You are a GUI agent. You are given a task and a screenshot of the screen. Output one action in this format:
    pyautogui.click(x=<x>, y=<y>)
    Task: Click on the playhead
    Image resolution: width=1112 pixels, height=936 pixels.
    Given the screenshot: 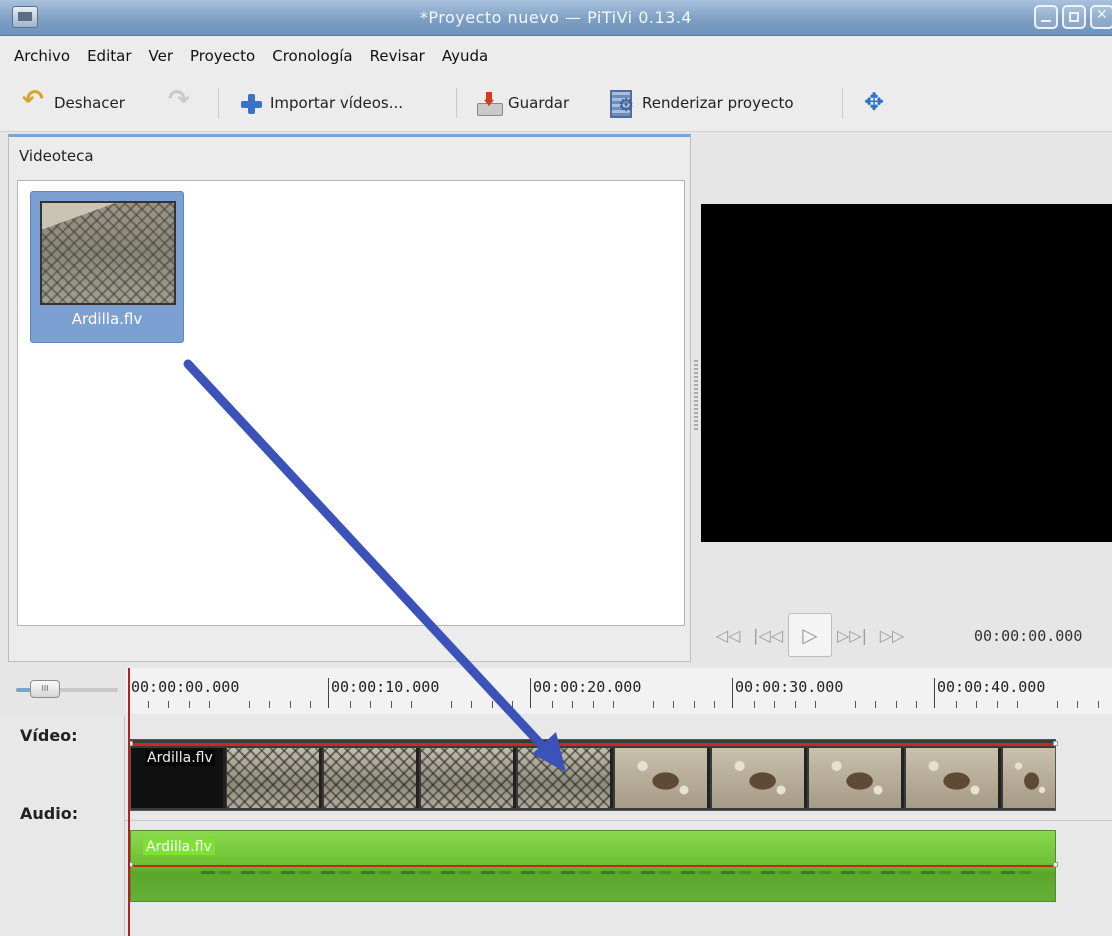 What is the action you would take?
    pyautogui.click(x=129, y=802)
    